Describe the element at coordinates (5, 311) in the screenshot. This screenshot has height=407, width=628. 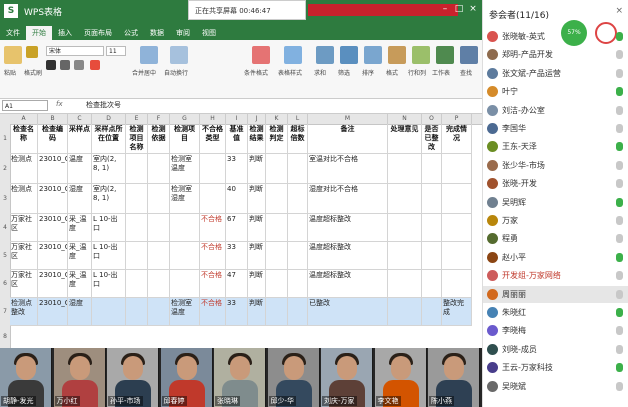
I see `row-header: 7` at that location.